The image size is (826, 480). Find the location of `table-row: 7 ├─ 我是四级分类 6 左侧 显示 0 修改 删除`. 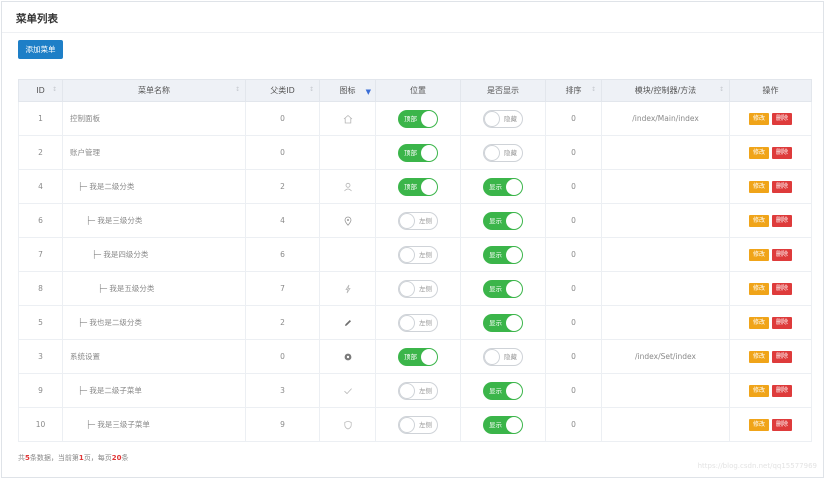

table-row: 7 ├─ 我是四级分类 6 左侧 显示 0 修改 删除 is located at coordinates (415, 254).